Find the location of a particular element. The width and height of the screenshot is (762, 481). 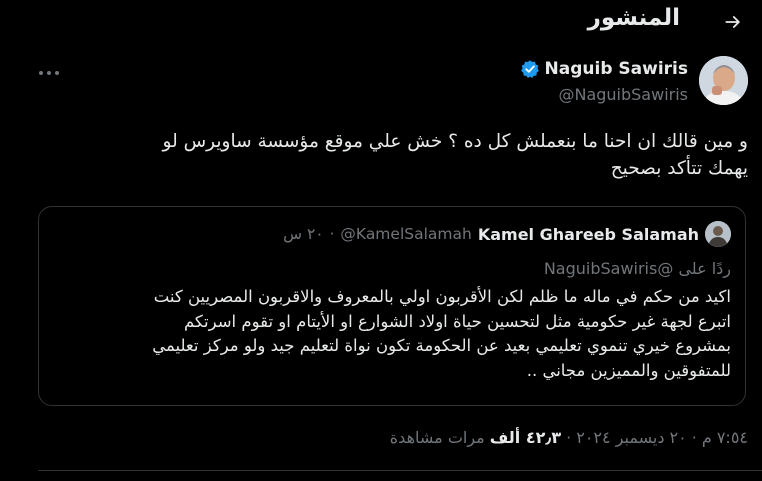

quoted-author-name: Kamel Ghareeb Salamah is located at coordinates (588, 234).